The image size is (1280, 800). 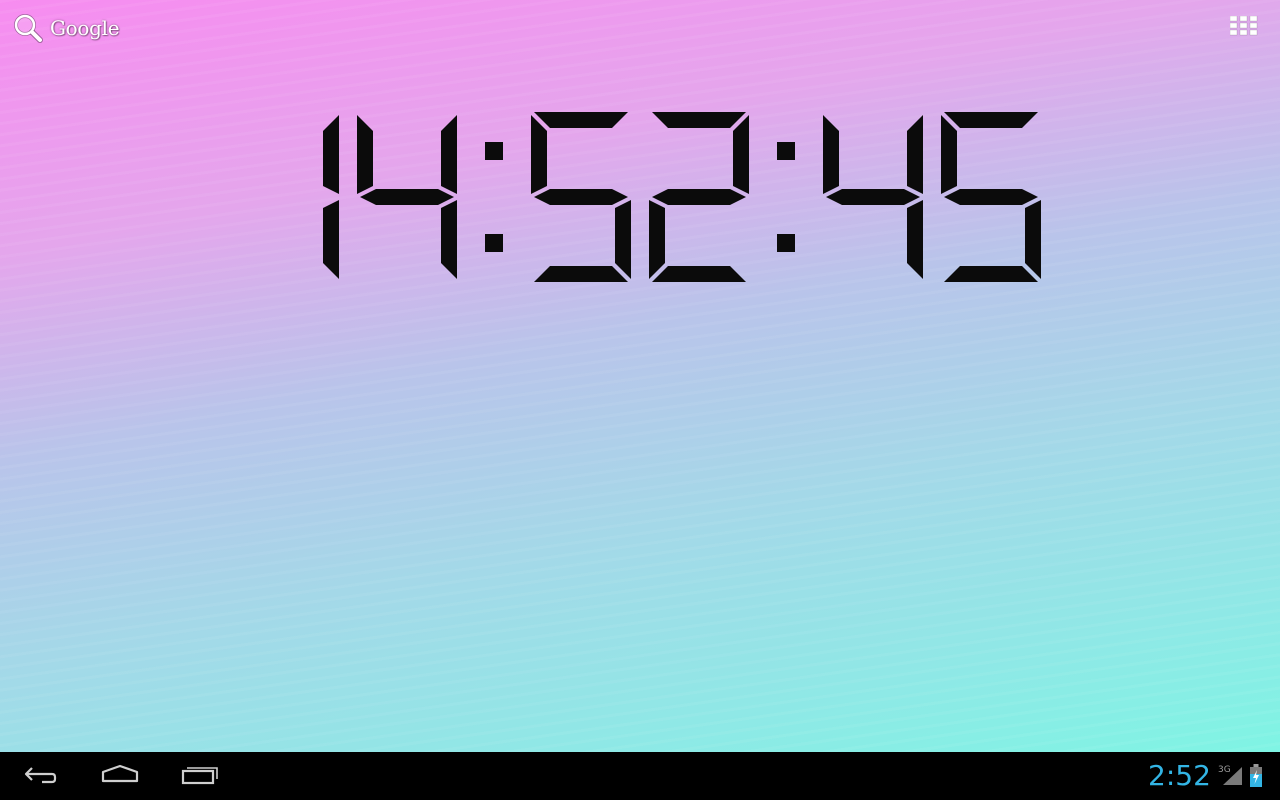 I want to click on signal-icon, so click(x=1233, y=778).